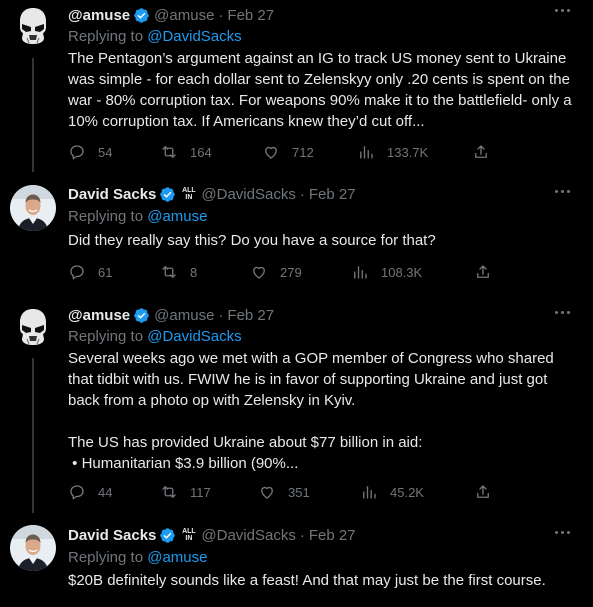 The image size is (593, 607). Describe the element at coordinates (185, 492) in the screenshot. I see `retweet-button: 117` at that location.